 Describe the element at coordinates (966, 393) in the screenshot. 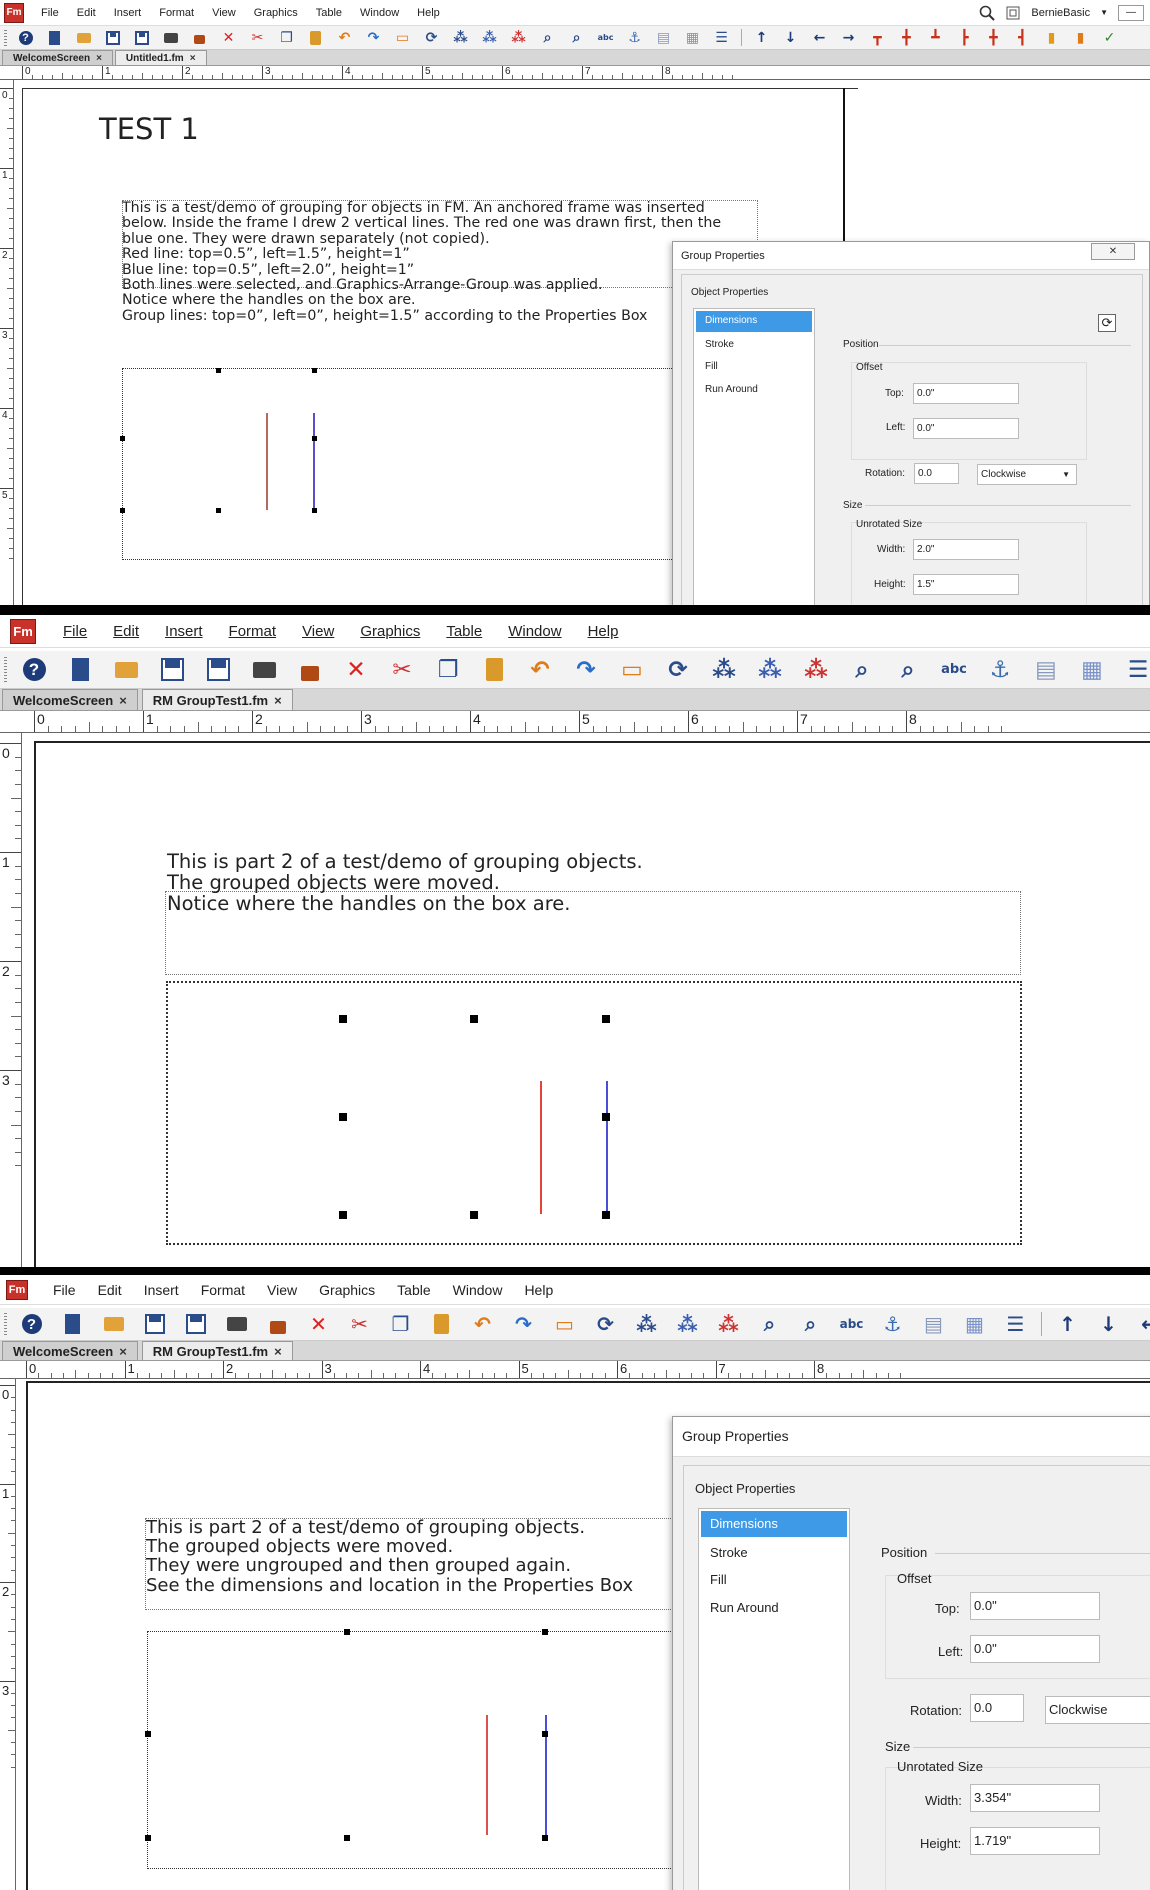

I see `top-field: 0.0"` at that location.